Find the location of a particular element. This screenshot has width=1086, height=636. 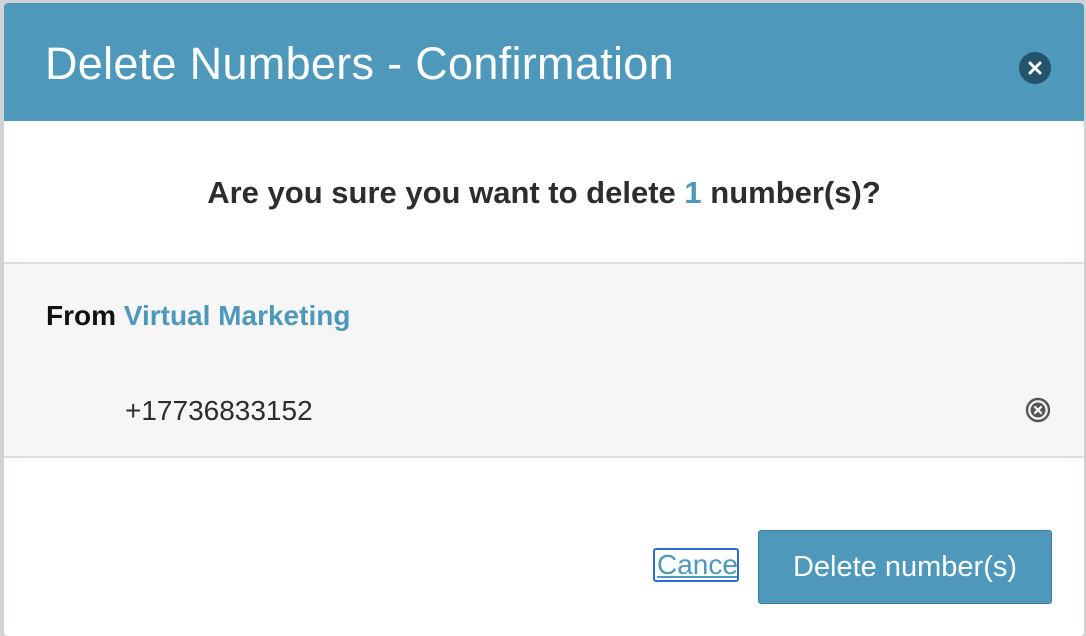

dialog-title: Delete Numbers - Confirmation is located at coordinates (359, 63).